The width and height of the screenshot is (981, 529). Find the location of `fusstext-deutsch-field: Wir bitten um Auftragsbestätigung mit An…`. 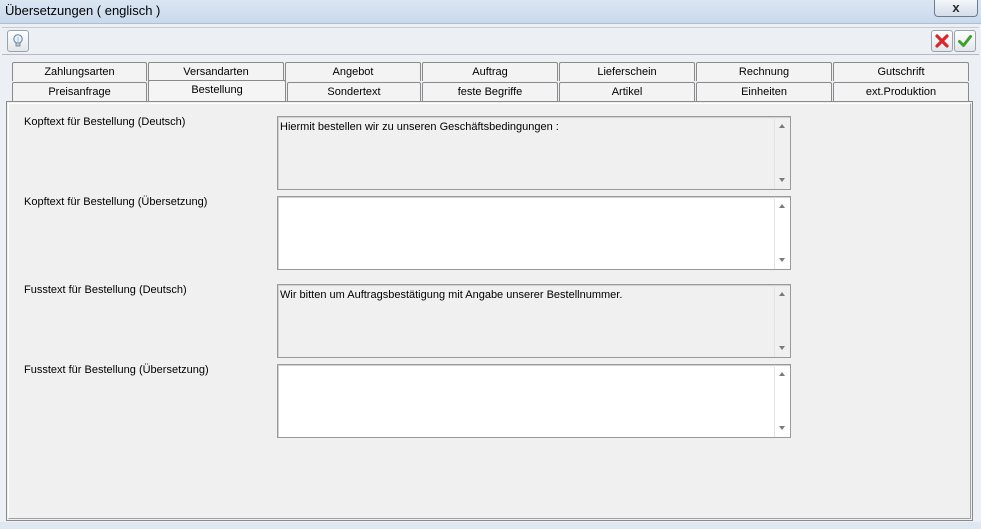

fusstext-deutsch-field: Wir bitten um Auftragsbestätigung mit An… is located at coordinates (534, 321).